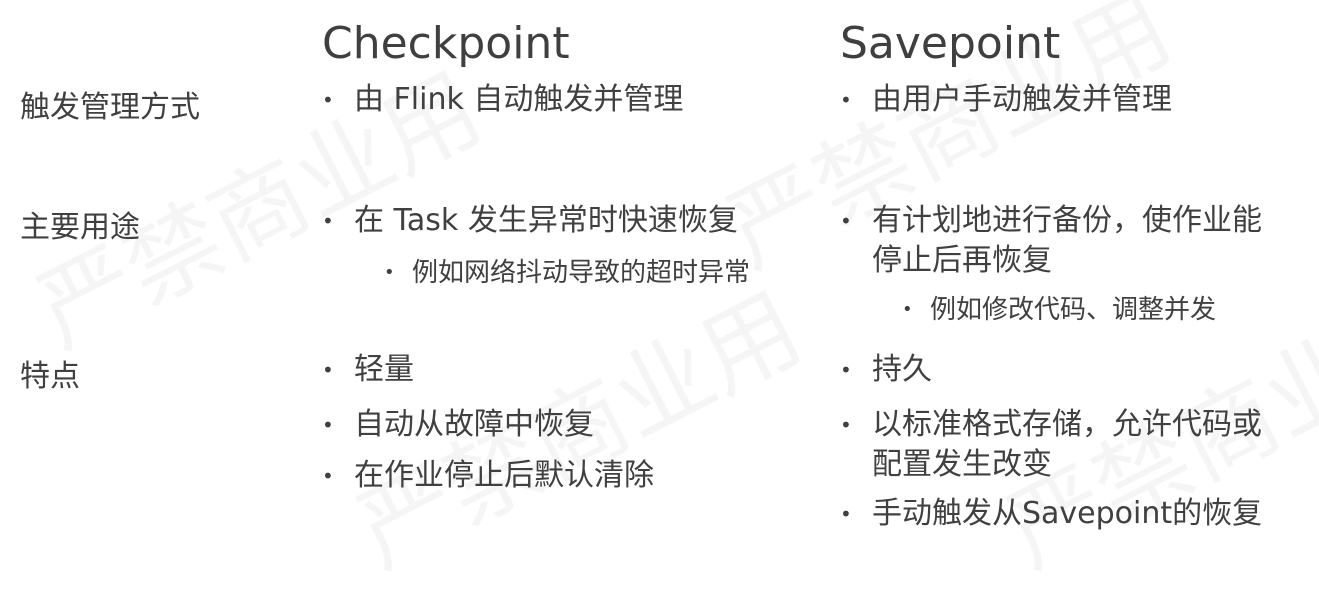 Image resolution: width=1319 pixels, height=594 pixels. I want to click on checkpoint-trigger-item: • 由 Flink 自动触发并管理, so click(562, 100).